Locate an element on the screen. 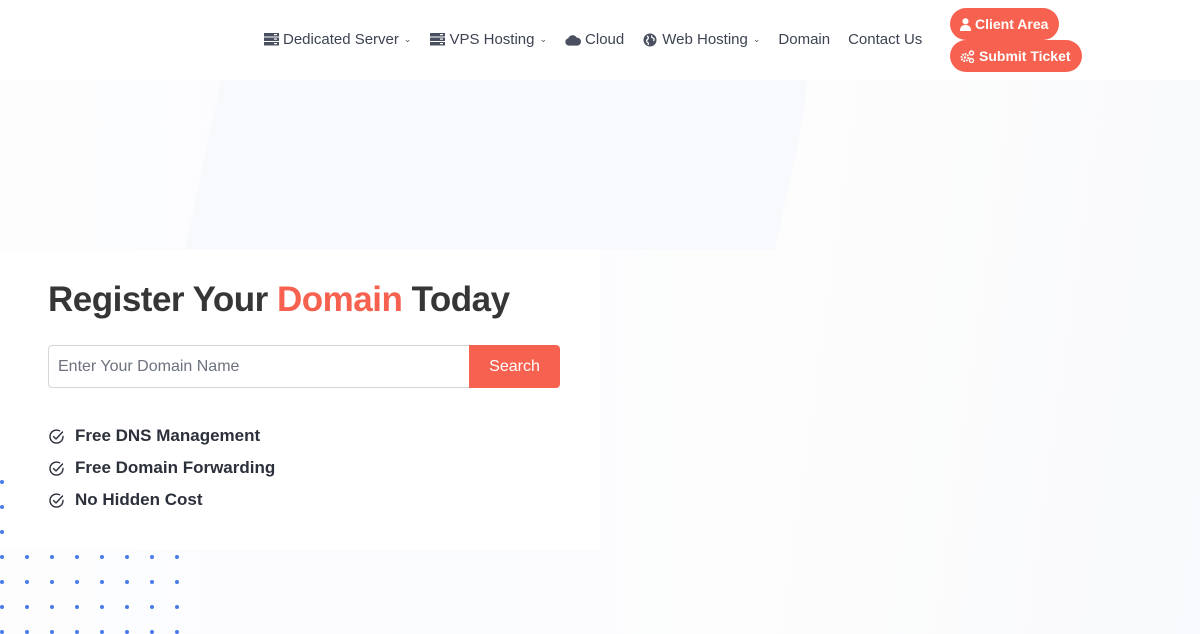  feature-label: Free DNS Management is located at coordinates (168, 435).